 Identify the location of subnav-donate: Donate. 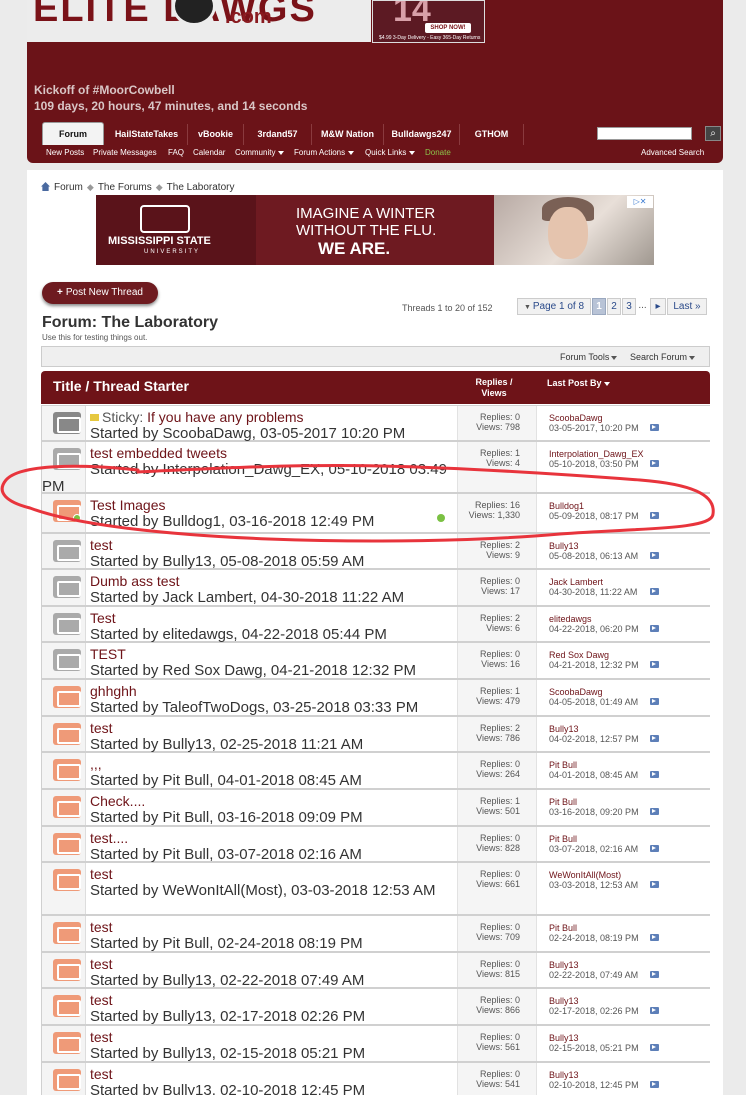
(438, 152).